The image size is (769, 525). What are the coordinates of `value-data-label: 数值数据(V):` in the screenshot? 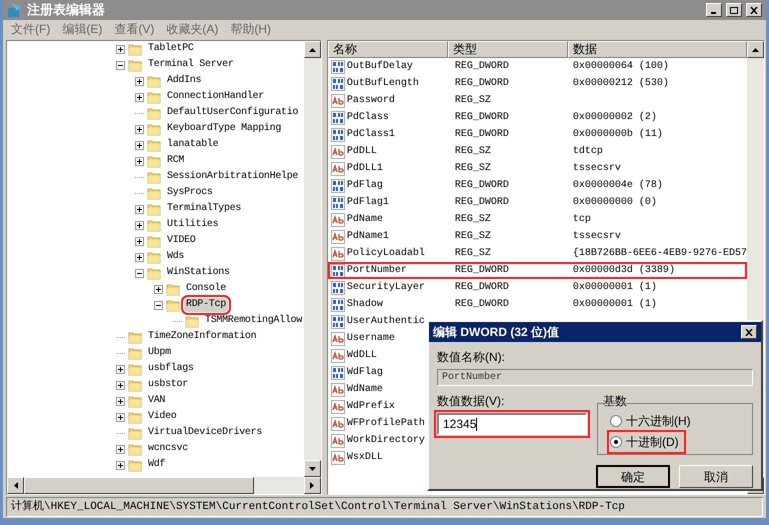 It's located at (471, 401).